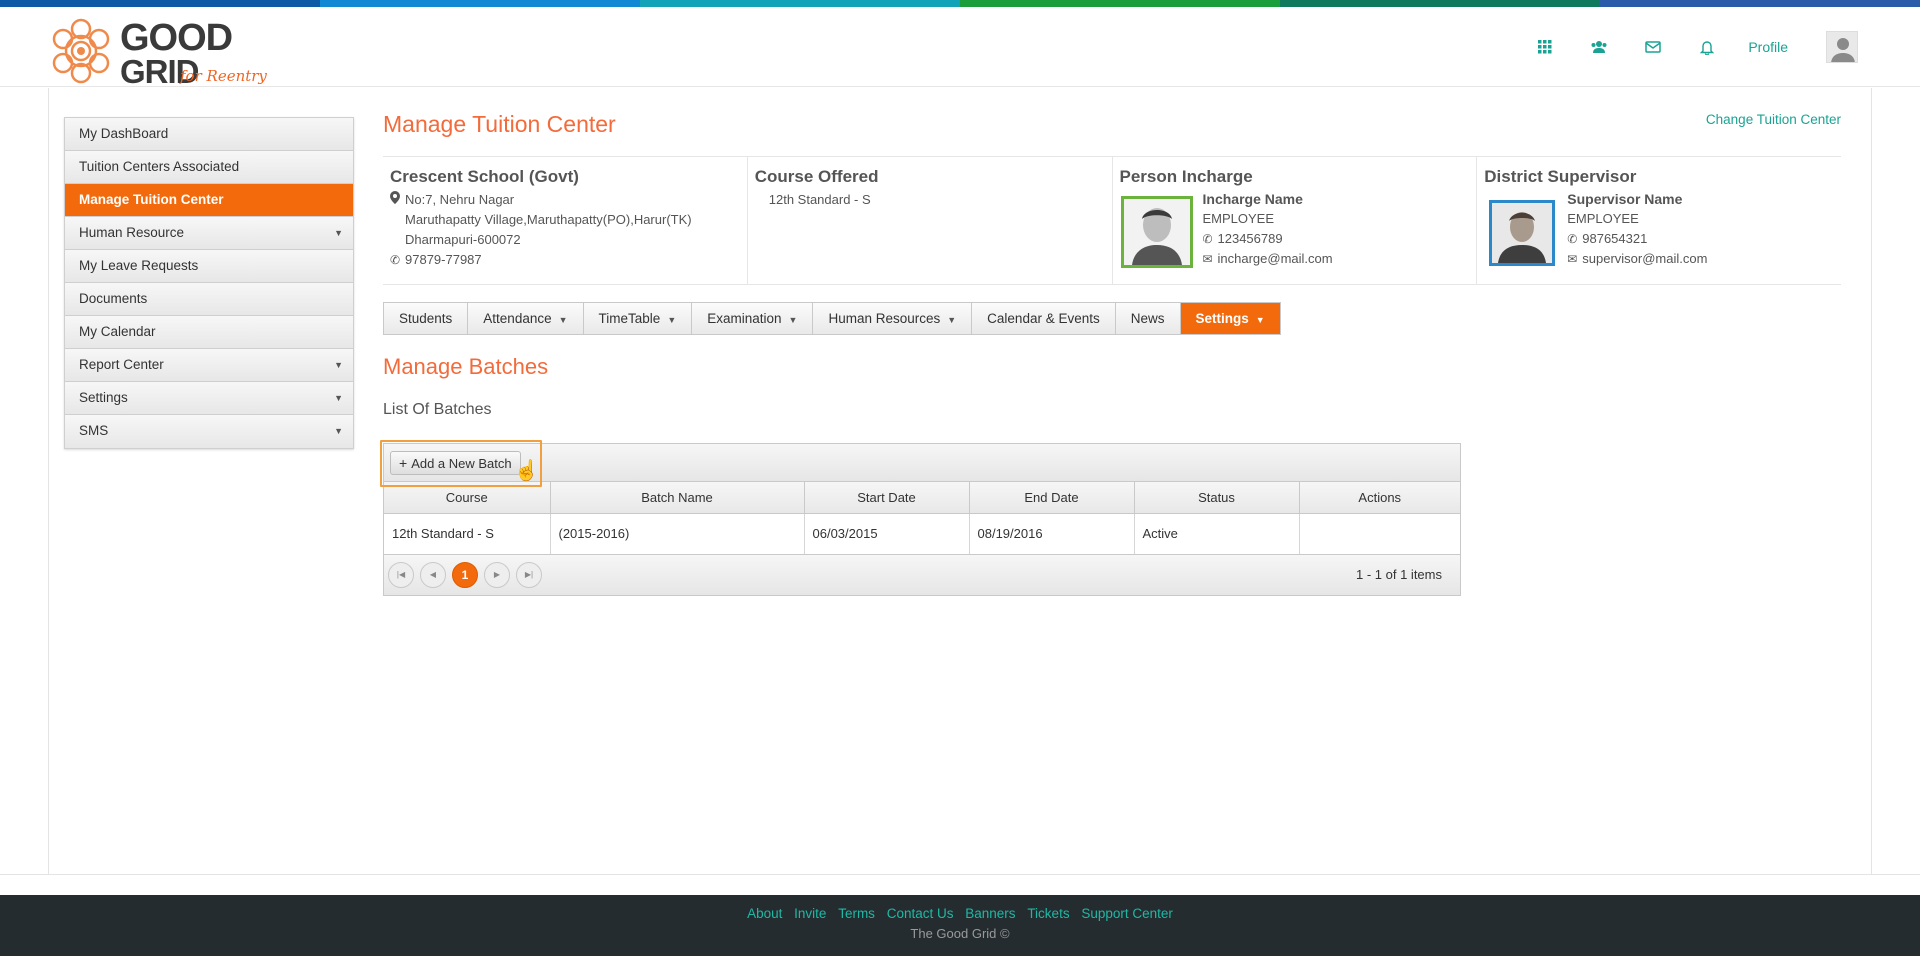  I want to click on tab-timetable: TimeTable ▼, so click(638, 318).